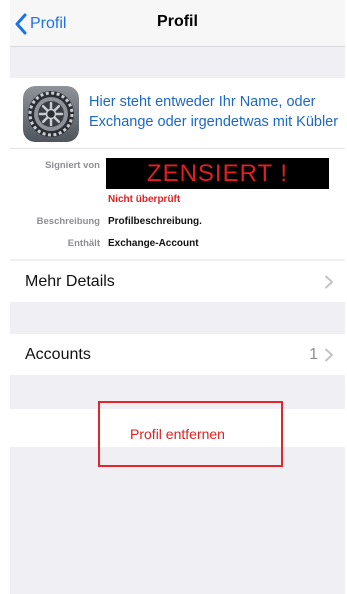 This screenshot has height=594, width=347. What do you see at coordinates (177, 281) in the screenshot?
I see `more-details-row: Mehr Details` at bounding box center [177, 281].